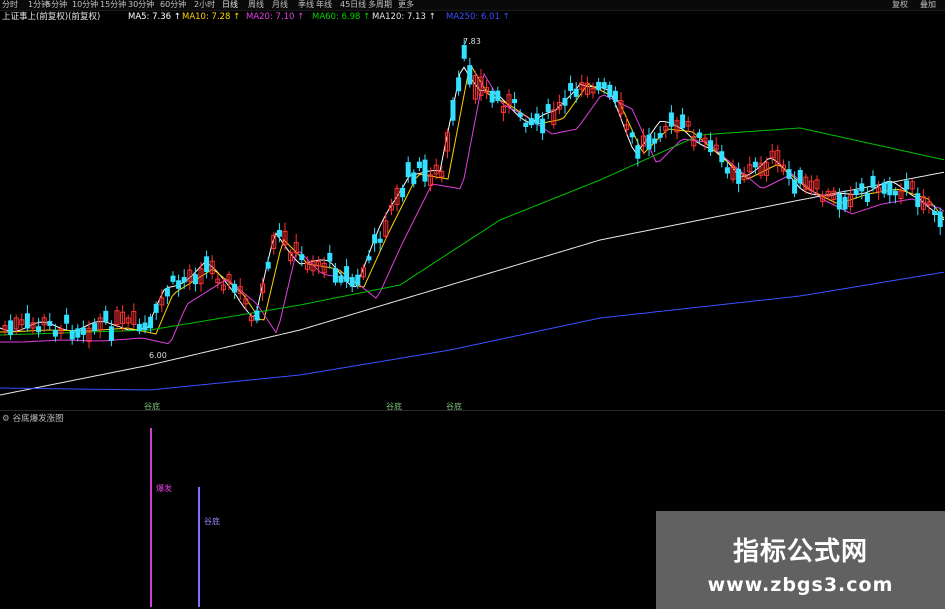 The image size is (945, 609). I want to click on burst-bar-label: 爆发, so click(164, 488).